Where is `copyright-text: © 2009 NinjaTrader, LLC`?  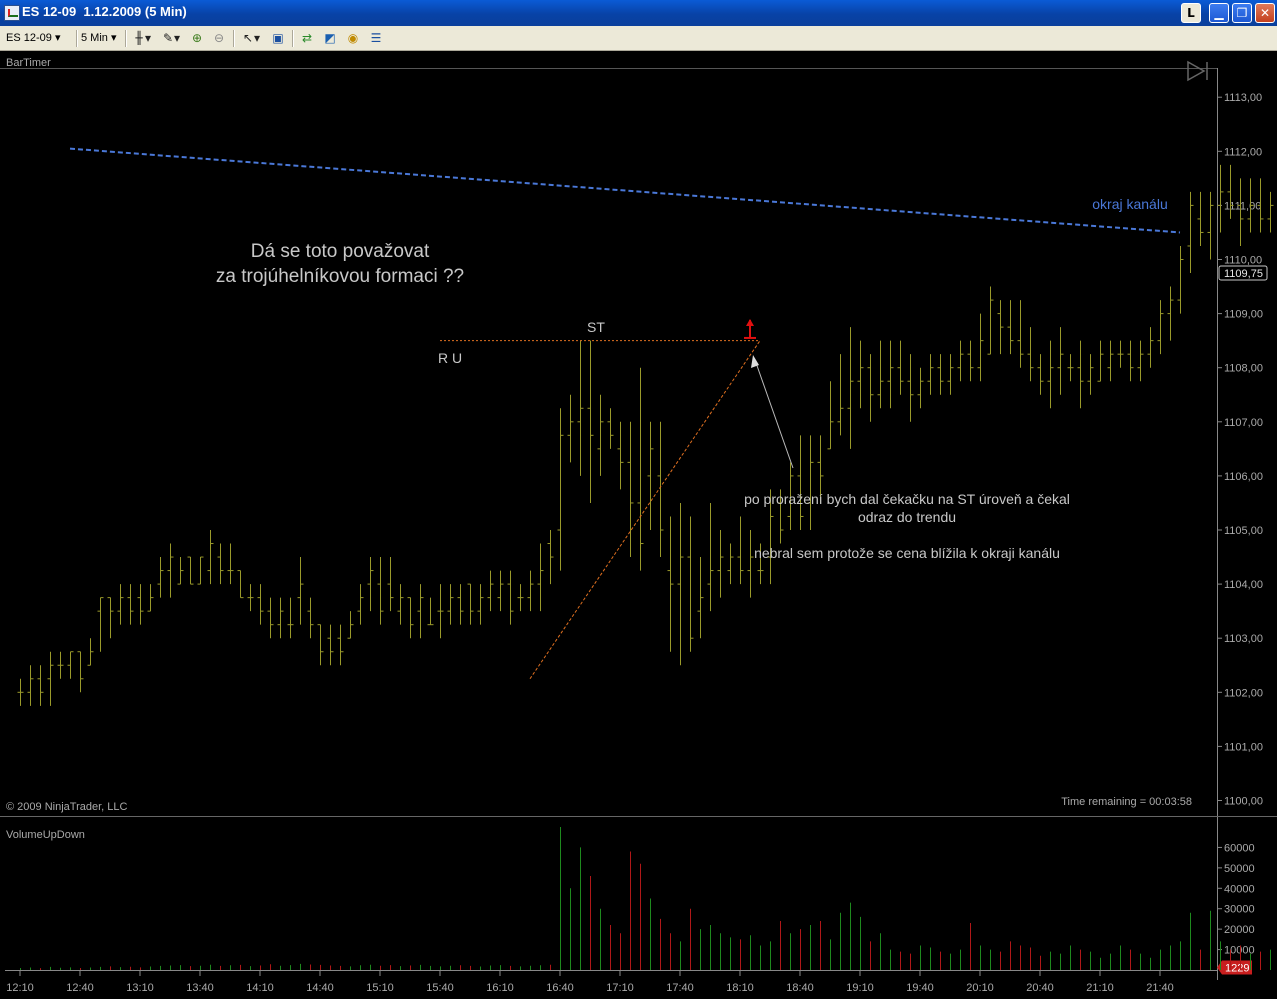 copyright-text: © 2009 NinjaTrader, LLC is located at coordinates (66, 807).